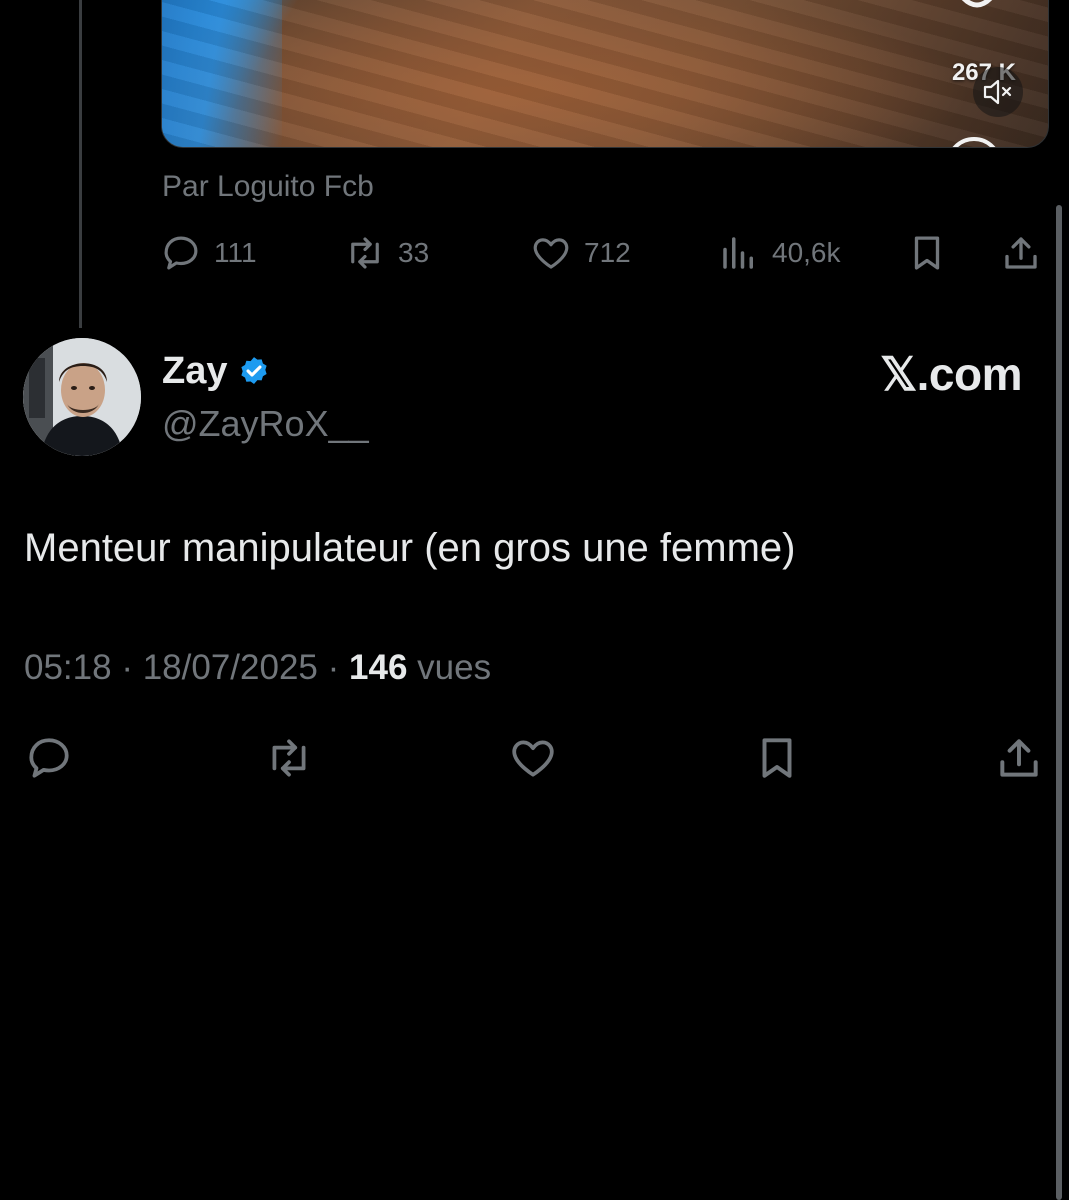 Image resolution: width=1069 pixels, height=1200 pixels. Describe the element at coordinates (951, 374) in the screenshot. I see `brand-watermark: 𝕏.com` at that location.